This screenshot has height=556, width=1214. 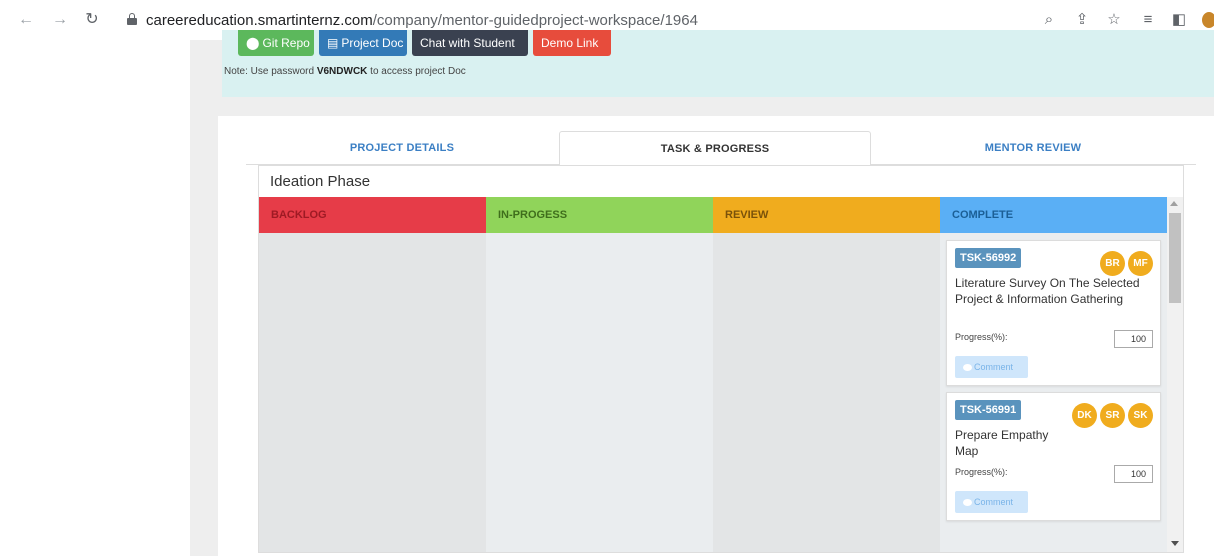 I want to click on column-review, so click(x=826, y=392).